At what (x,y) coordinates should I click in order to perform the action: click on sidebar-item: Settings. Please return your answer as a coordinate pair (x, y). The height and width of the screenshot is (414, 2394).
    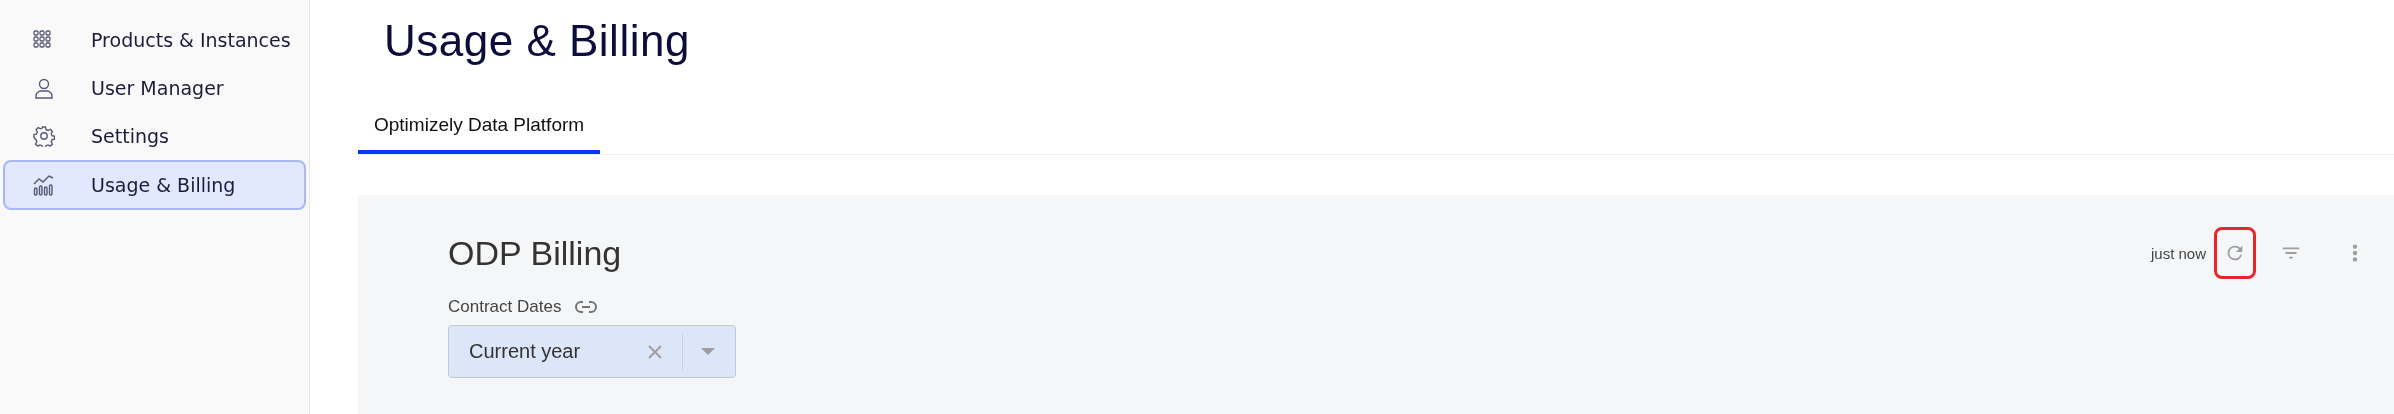
    Looking at the image, I should click on (154, 136).